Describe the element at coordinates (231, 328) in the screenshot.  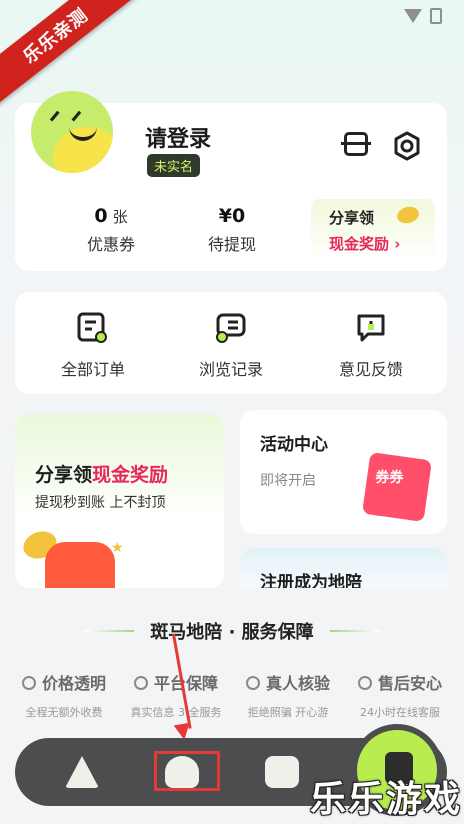
I see `history-icon` at that location.